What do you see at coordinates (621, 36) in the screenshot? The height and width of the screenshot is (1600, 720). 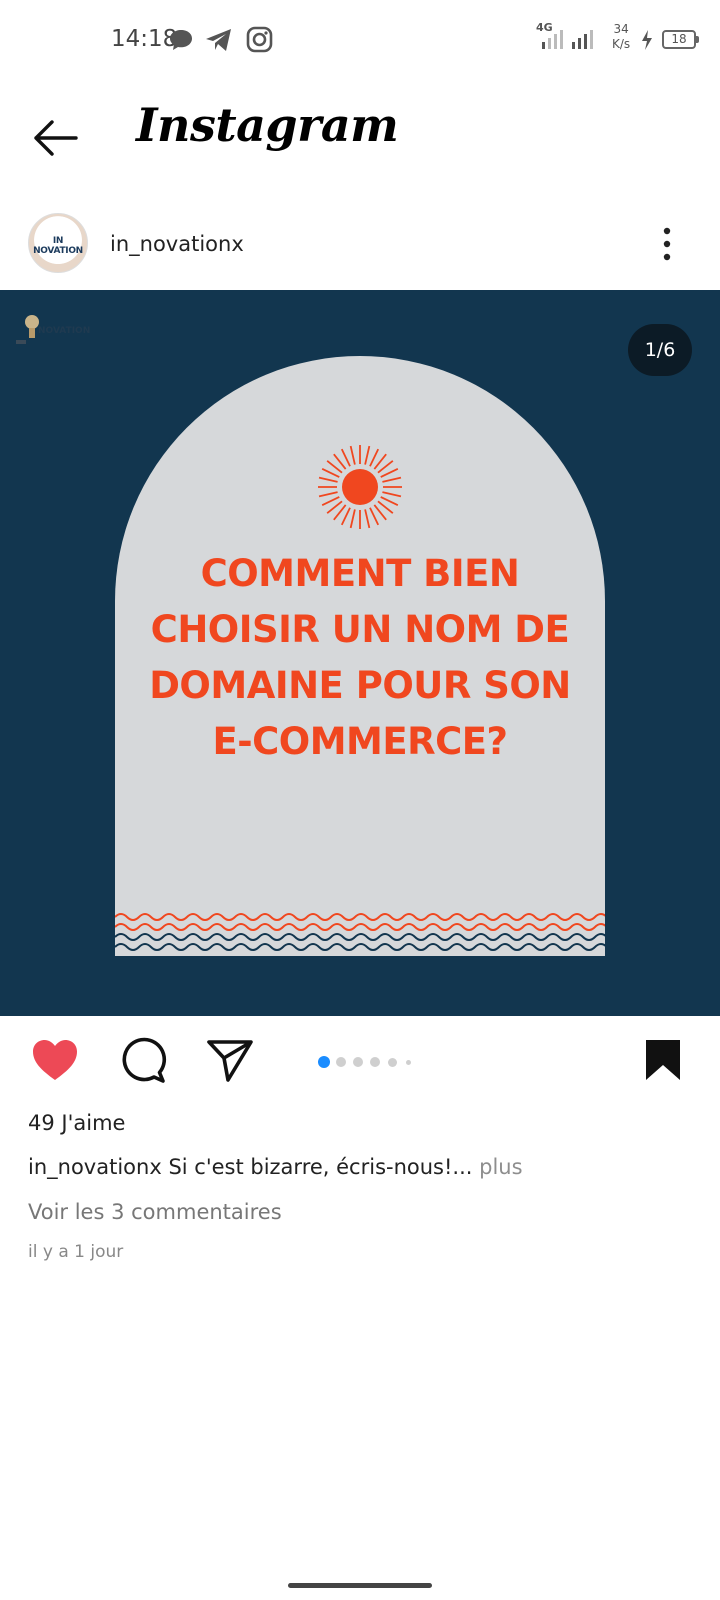 I see `network-speed: 34 K/s` at bounding box center [621, 36].